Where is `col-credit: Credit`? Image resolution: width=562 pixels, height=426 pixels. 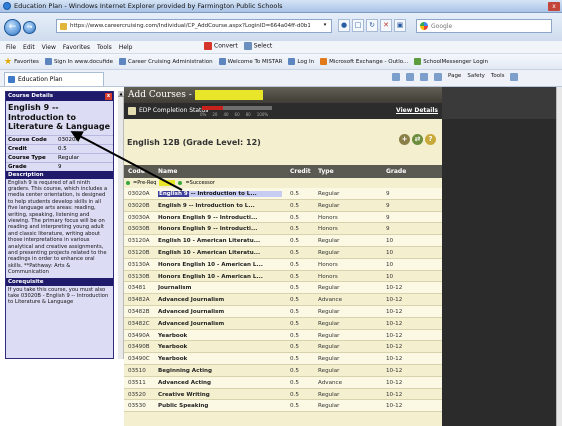
col-credit: Credit is located at coordinates (300, 171).